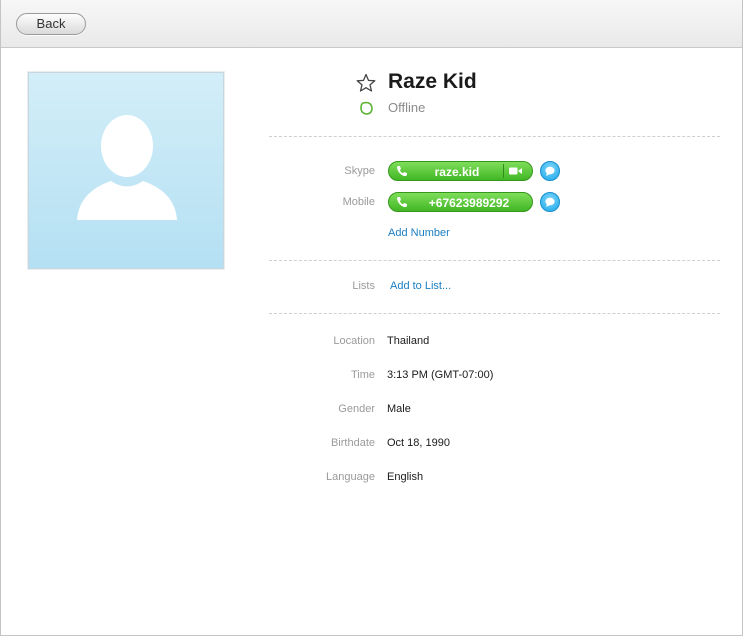  What do you see at coordinates (356, 409) in the screenshot?
I see `gender-label: Gender` at bounding box center [356, 409].